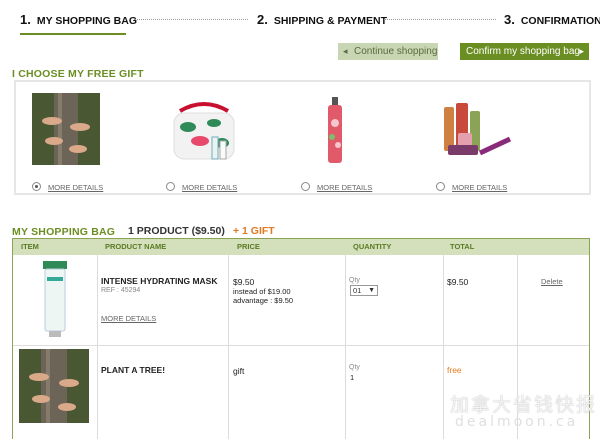 This screenshot has height=439, width=600. I want to click on header-price: PRICE, so click(248, 246).